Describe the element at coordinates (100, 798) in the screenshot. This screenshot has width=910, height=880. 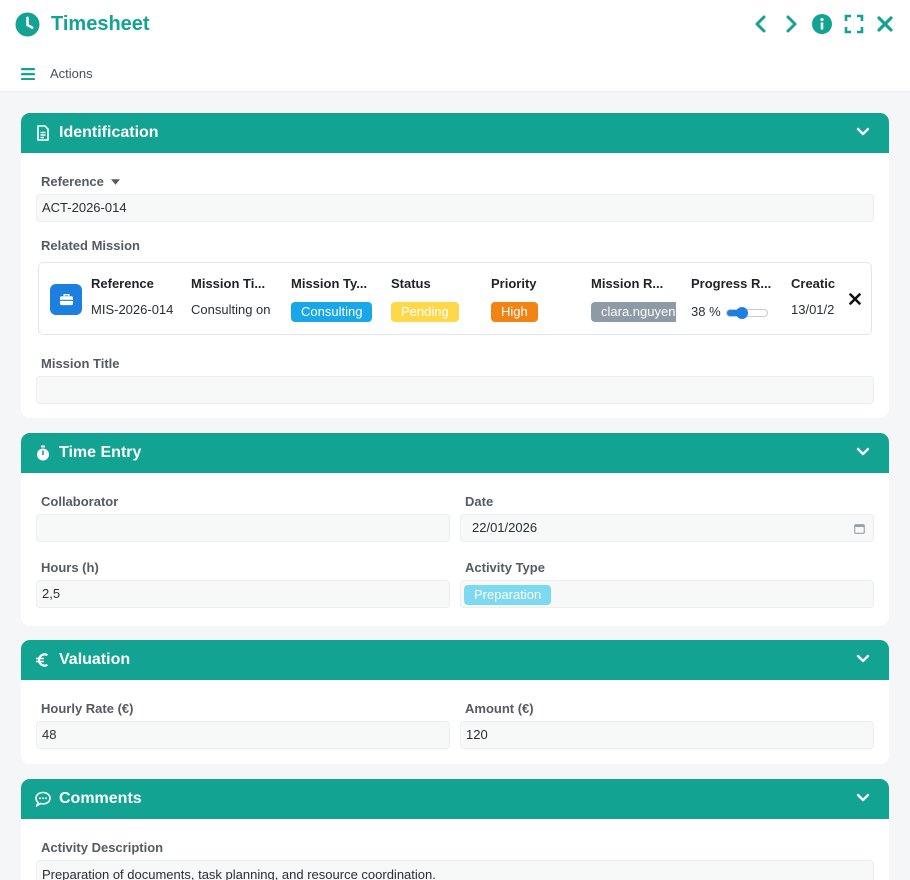
I see `section-title: Comments` at that location.